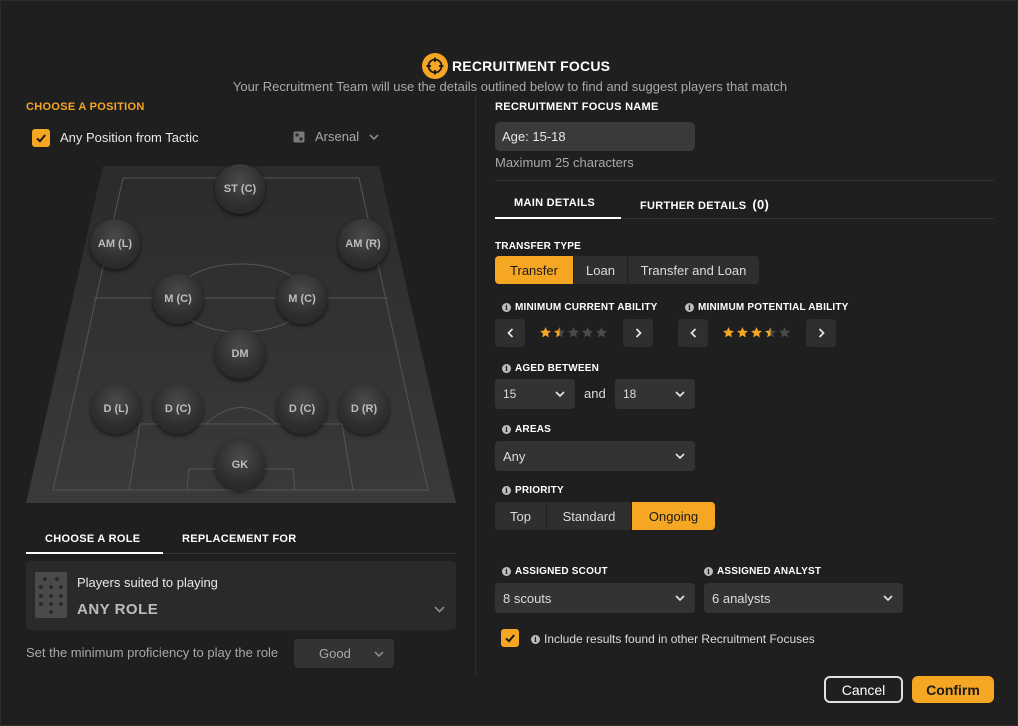  Describe the element at coordinates (178, 299) in the screenshot. I see `position-m-c-left: M (C)` at that location.